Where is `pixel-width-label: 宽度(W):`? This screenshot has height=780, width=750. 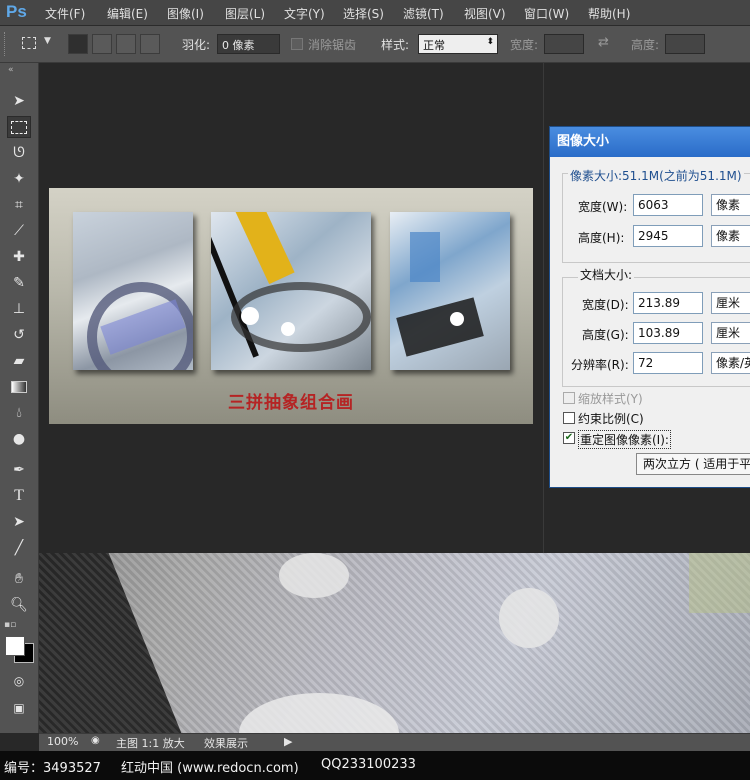
pixel-width-label: 宽度(W): is located at coordinates (603, 207).